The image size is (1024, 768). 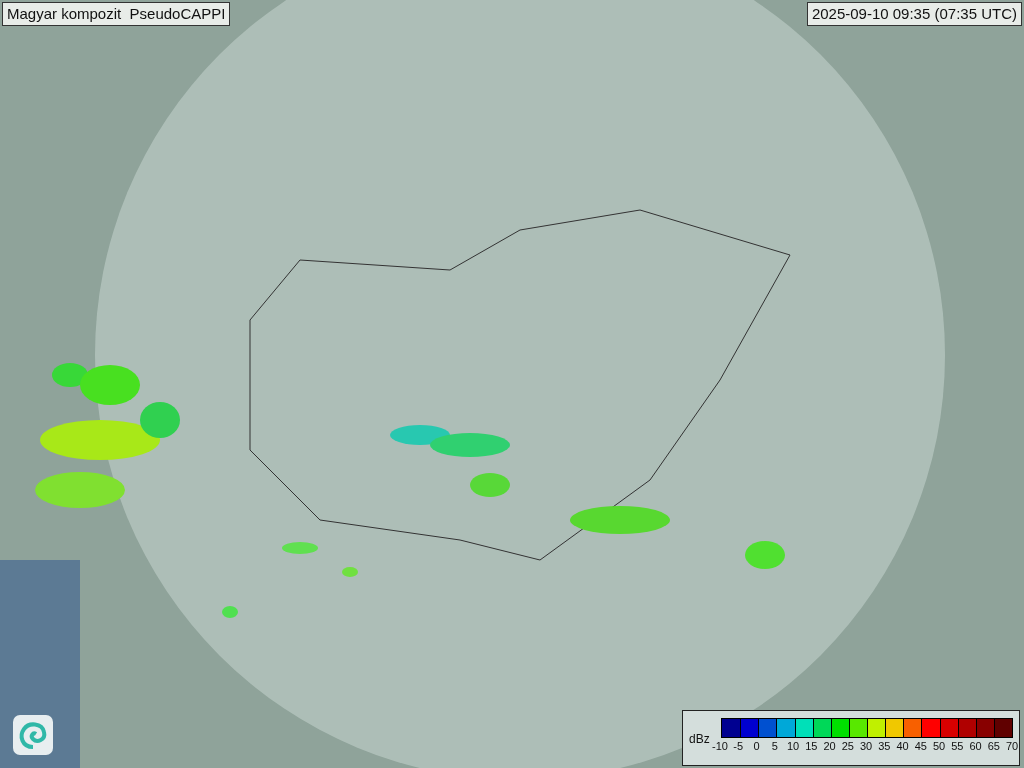 What do you see at coordinates (811, 746) in the screenshot?
I see `scale-tick-label: 15` at bounding box center [811, 746].